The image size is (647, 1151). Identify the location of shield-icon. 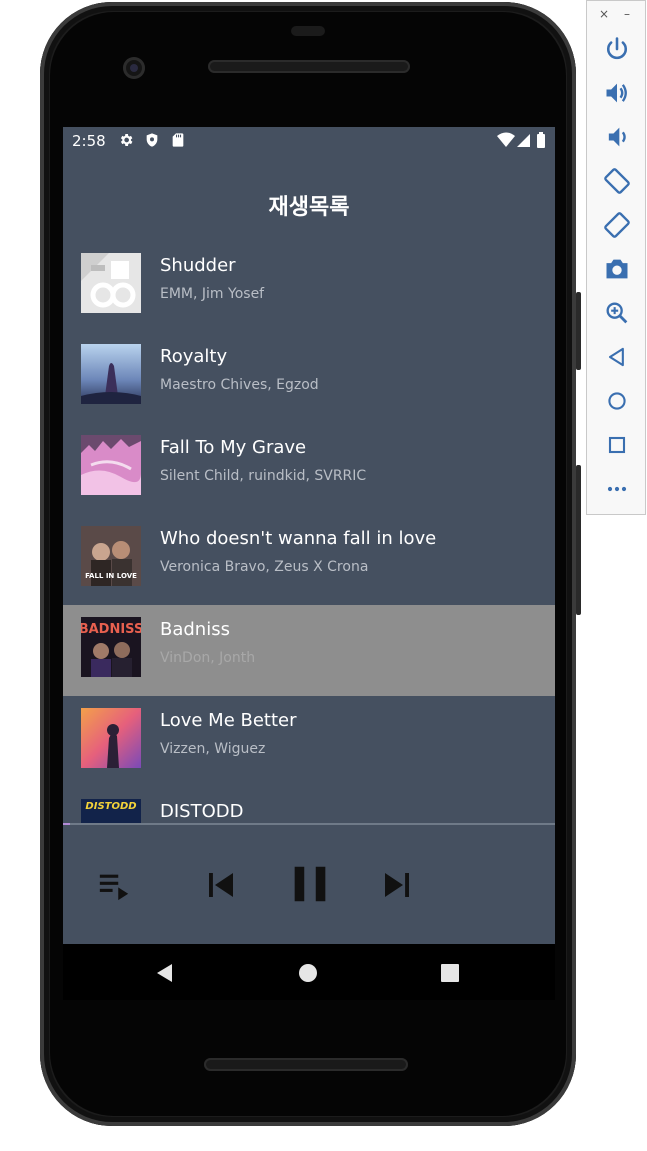
(152, 140).